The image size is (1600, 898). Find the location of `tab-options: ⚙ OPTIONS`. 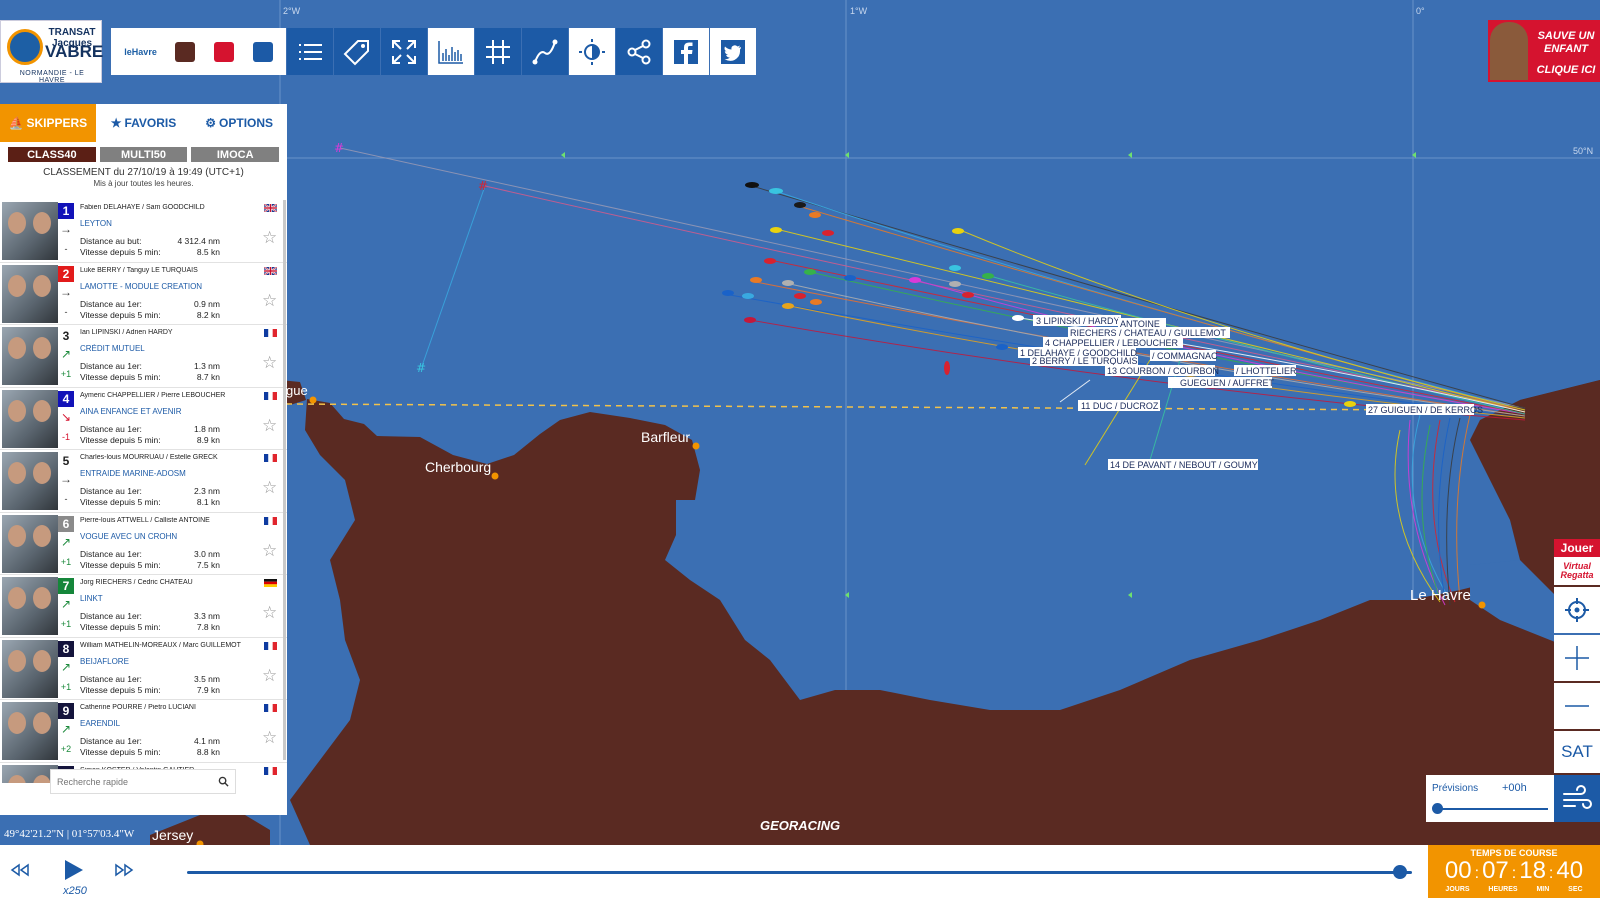

tab-options: ⚙ OPTIONS is located at coordinates (239, 123).